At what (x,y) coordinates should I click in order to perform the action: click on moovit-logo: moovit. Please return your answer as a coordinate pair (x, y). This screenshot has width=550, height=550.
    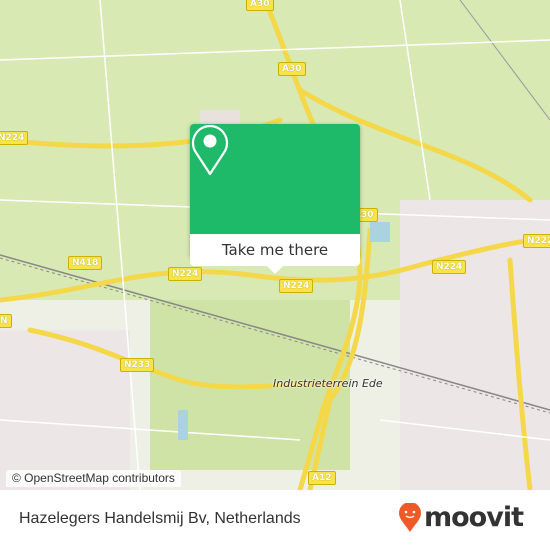
    Looking at the image, I should click on (461, 517).